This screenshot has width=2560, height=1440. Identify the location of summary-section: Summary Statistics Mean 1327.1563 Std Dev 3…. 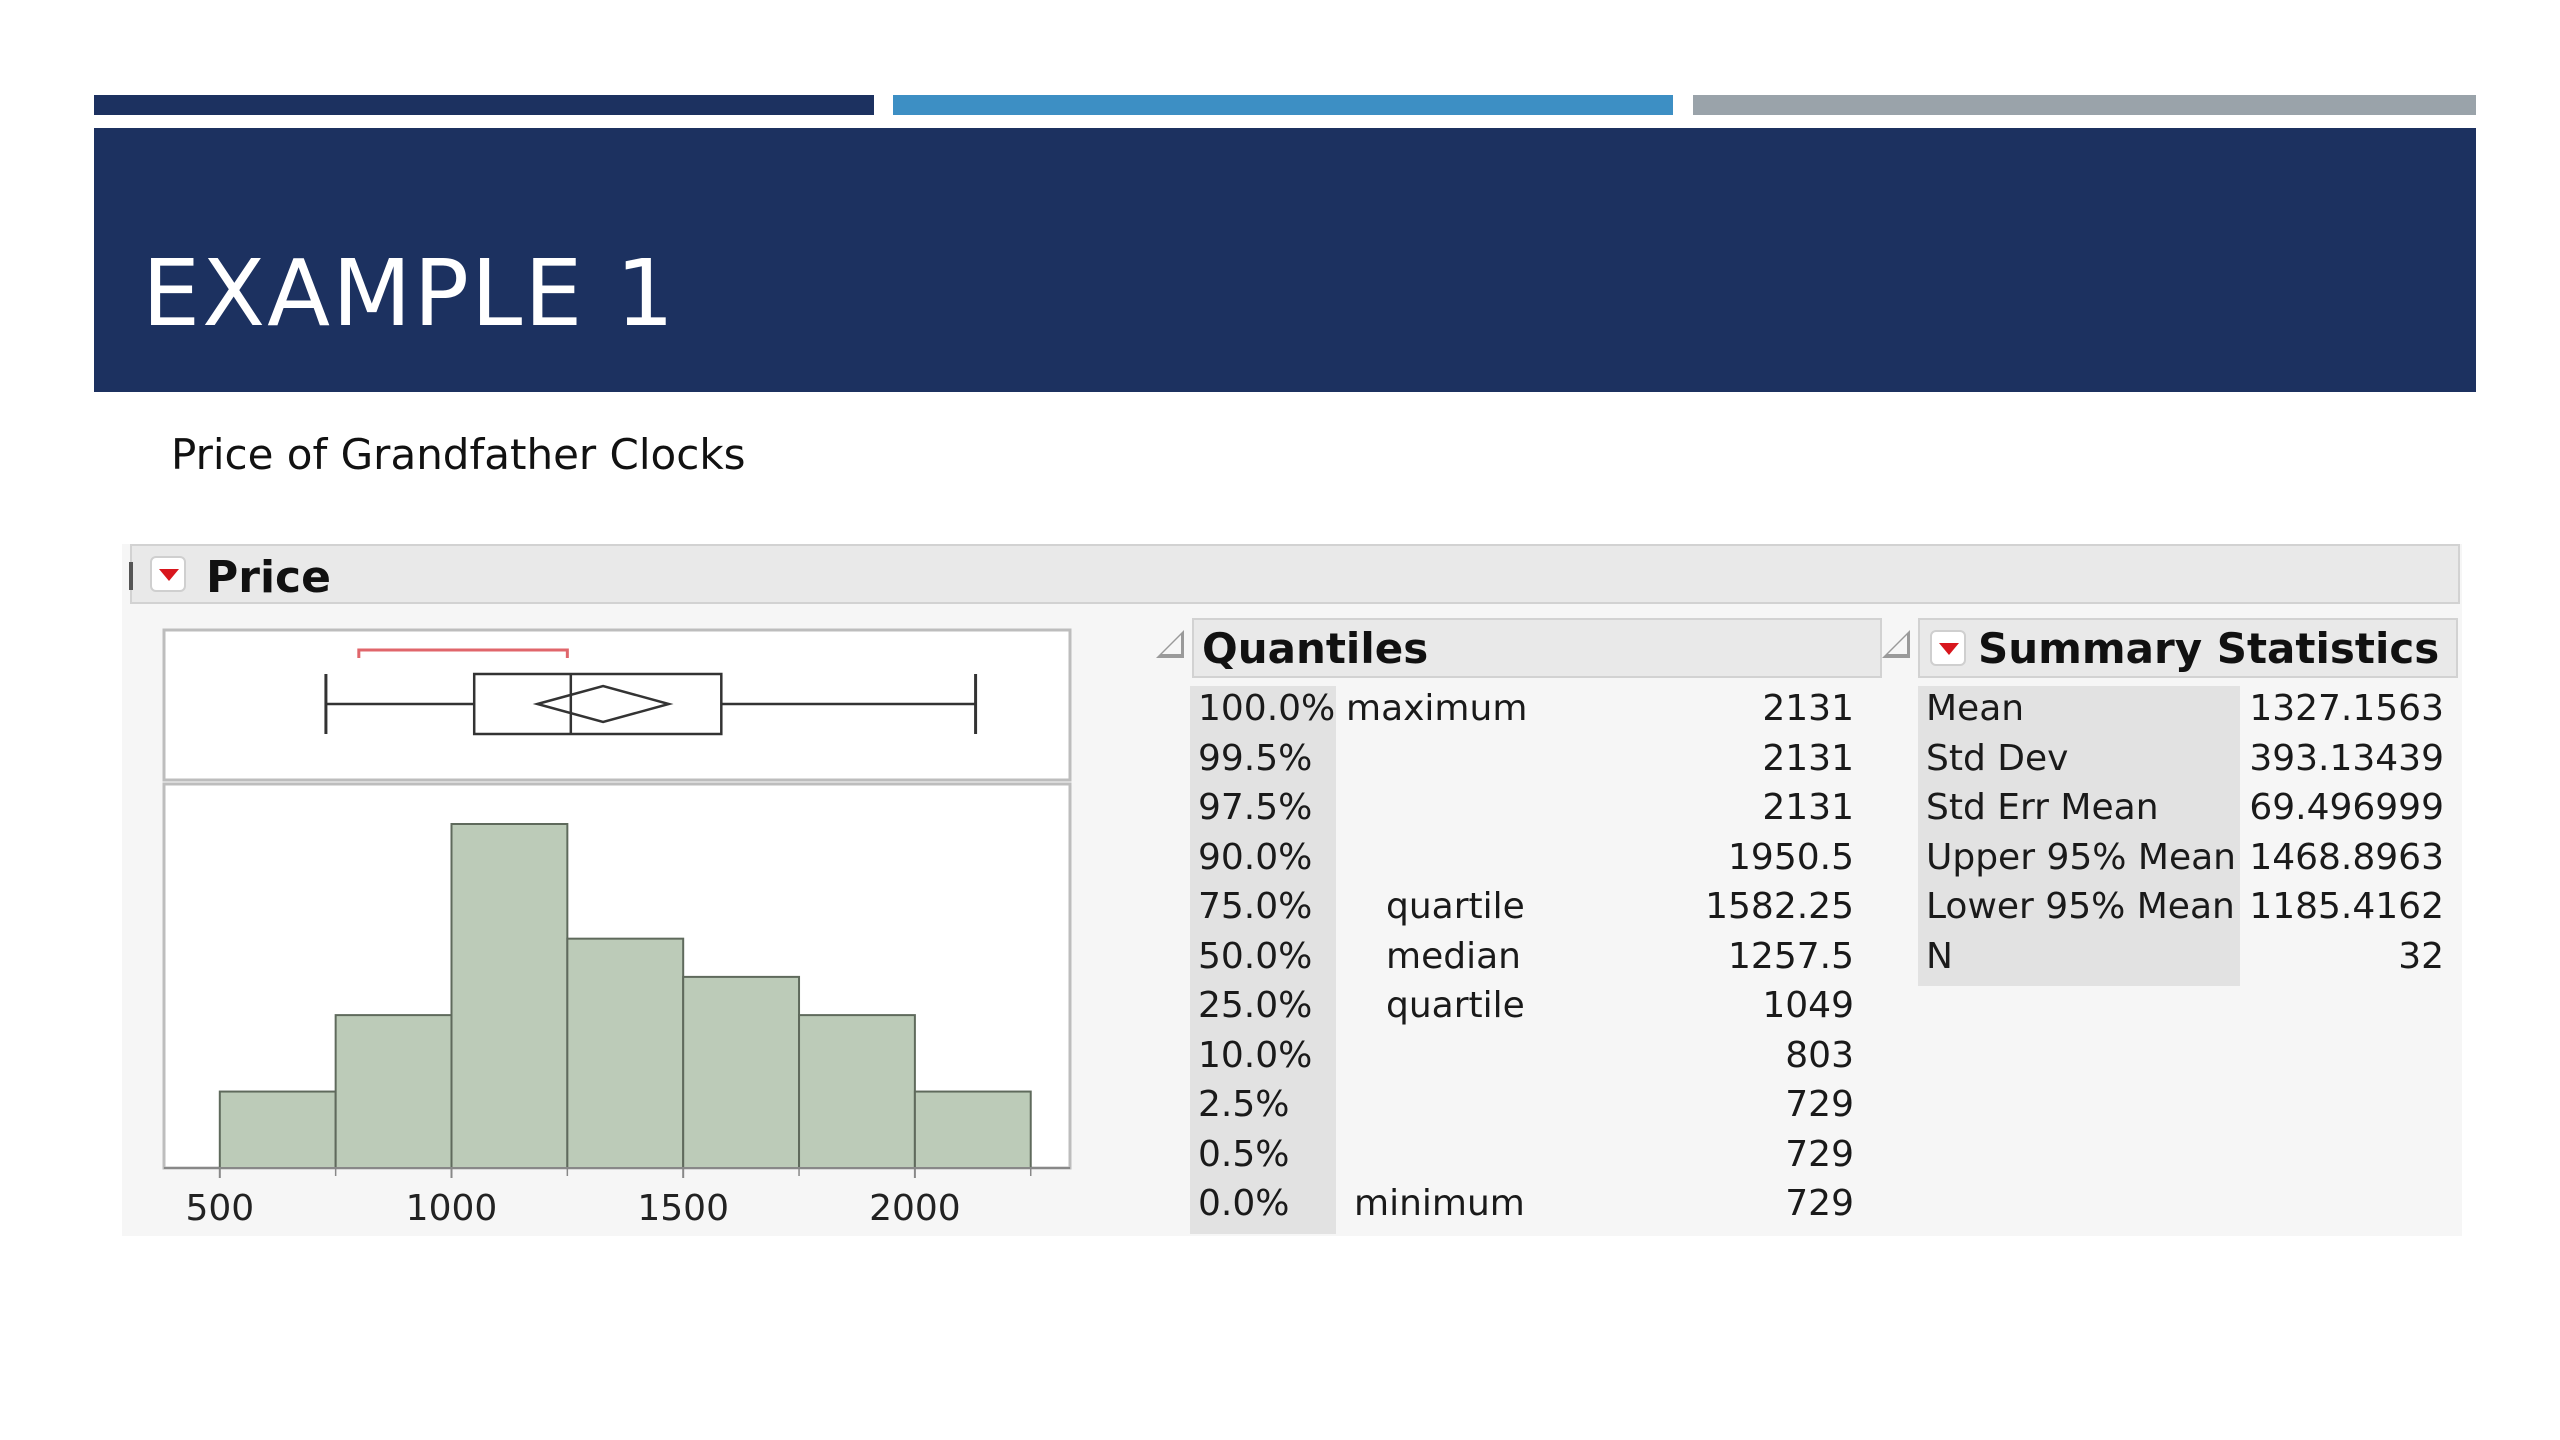
(2162, 808).